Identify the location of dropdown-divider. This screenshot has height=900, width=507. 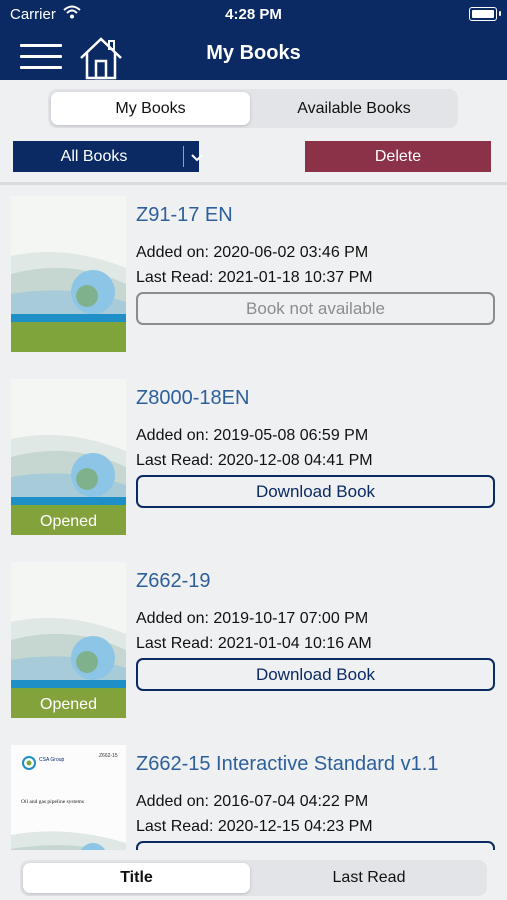
(183, 156).